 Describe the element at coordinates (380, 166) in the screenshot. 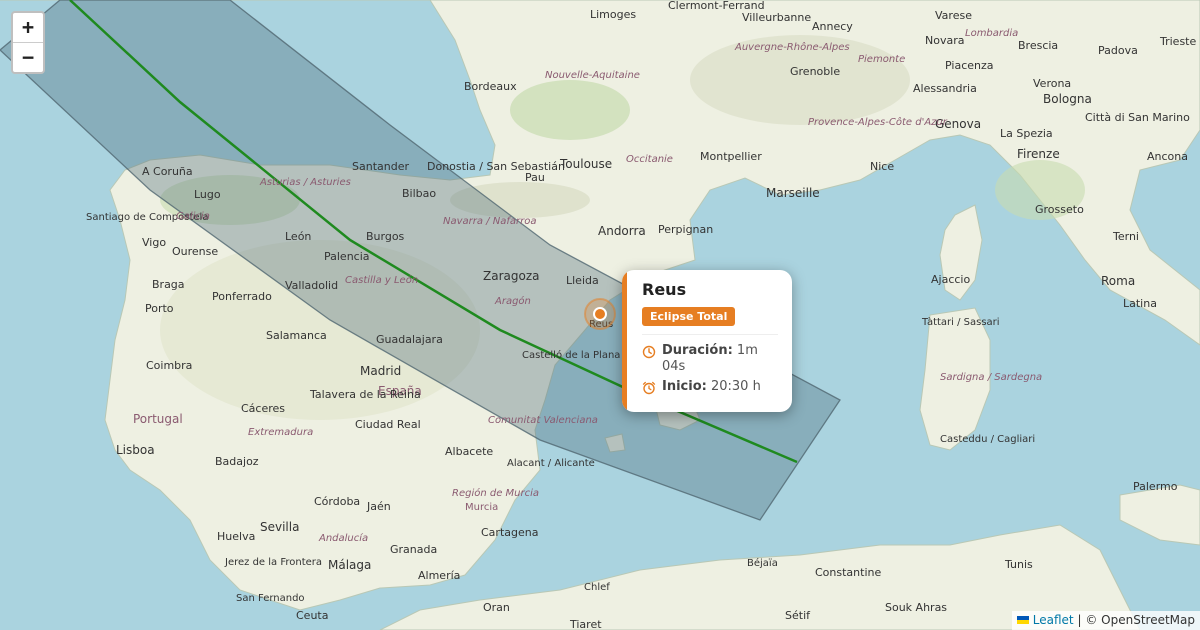

I see `city-label: Santander` at that location.